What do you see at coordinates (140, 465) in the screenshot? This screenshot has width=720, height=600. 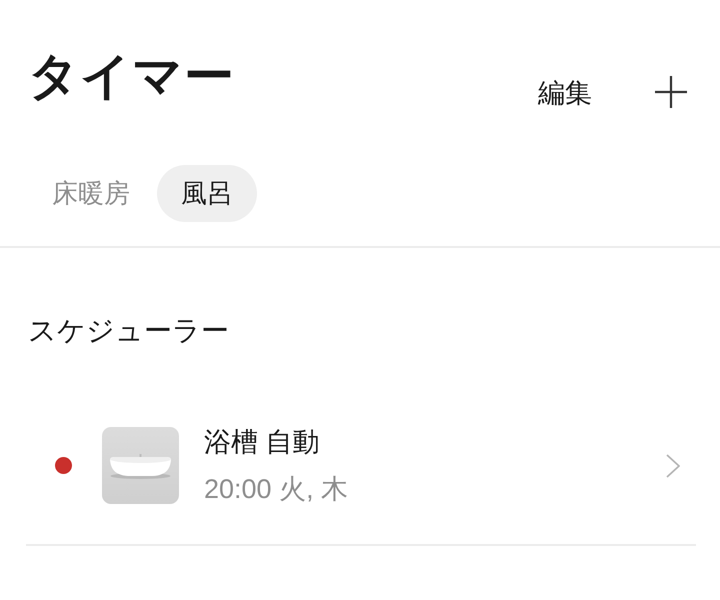 I see `bathtub-icon` at bounding box center [140, 465].